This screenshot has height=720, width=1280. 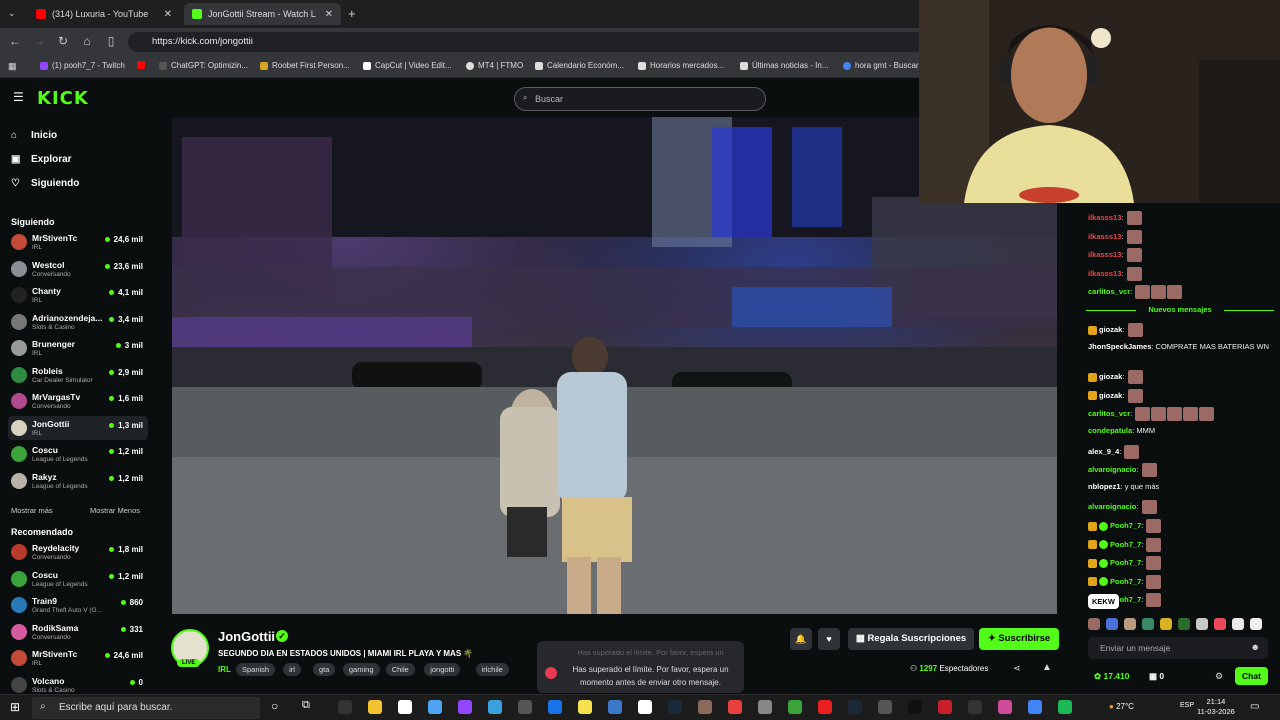 What do you see at coordinates (1216, 707) in the screenshot?
I see `clock: 21:14 11-03-2026` at bounding box center [1216, 707].